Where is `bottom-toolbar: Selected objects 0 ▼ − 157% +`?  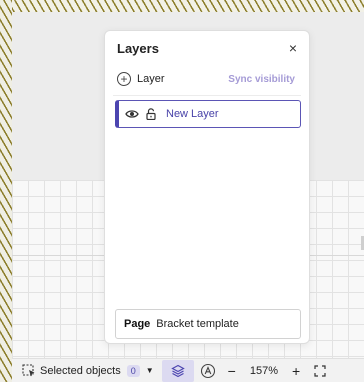
bottom-toolbar: Selected objects 0 ▼ − 157% + is located at coordinates (188, 370).